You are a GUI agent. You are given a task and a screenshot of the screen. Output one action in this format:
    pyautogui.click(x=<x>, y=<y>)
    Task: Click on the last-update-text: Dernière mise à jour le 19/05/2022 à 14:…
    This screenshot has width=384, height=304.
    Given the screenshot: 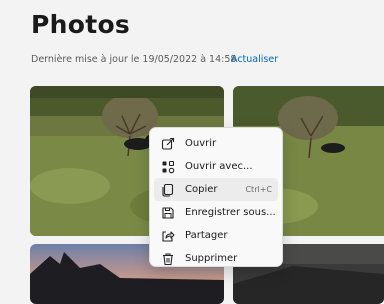 What is the action you would take?
    pyautogui.click(x=134, y=59)
    